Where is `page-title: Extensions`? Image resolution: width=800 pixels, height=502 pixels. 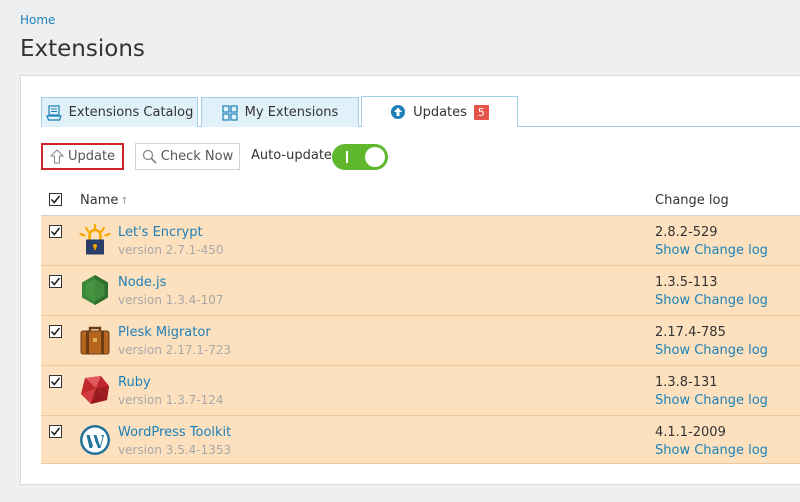
page-title: Extensions is located at coordinates (82, 49).